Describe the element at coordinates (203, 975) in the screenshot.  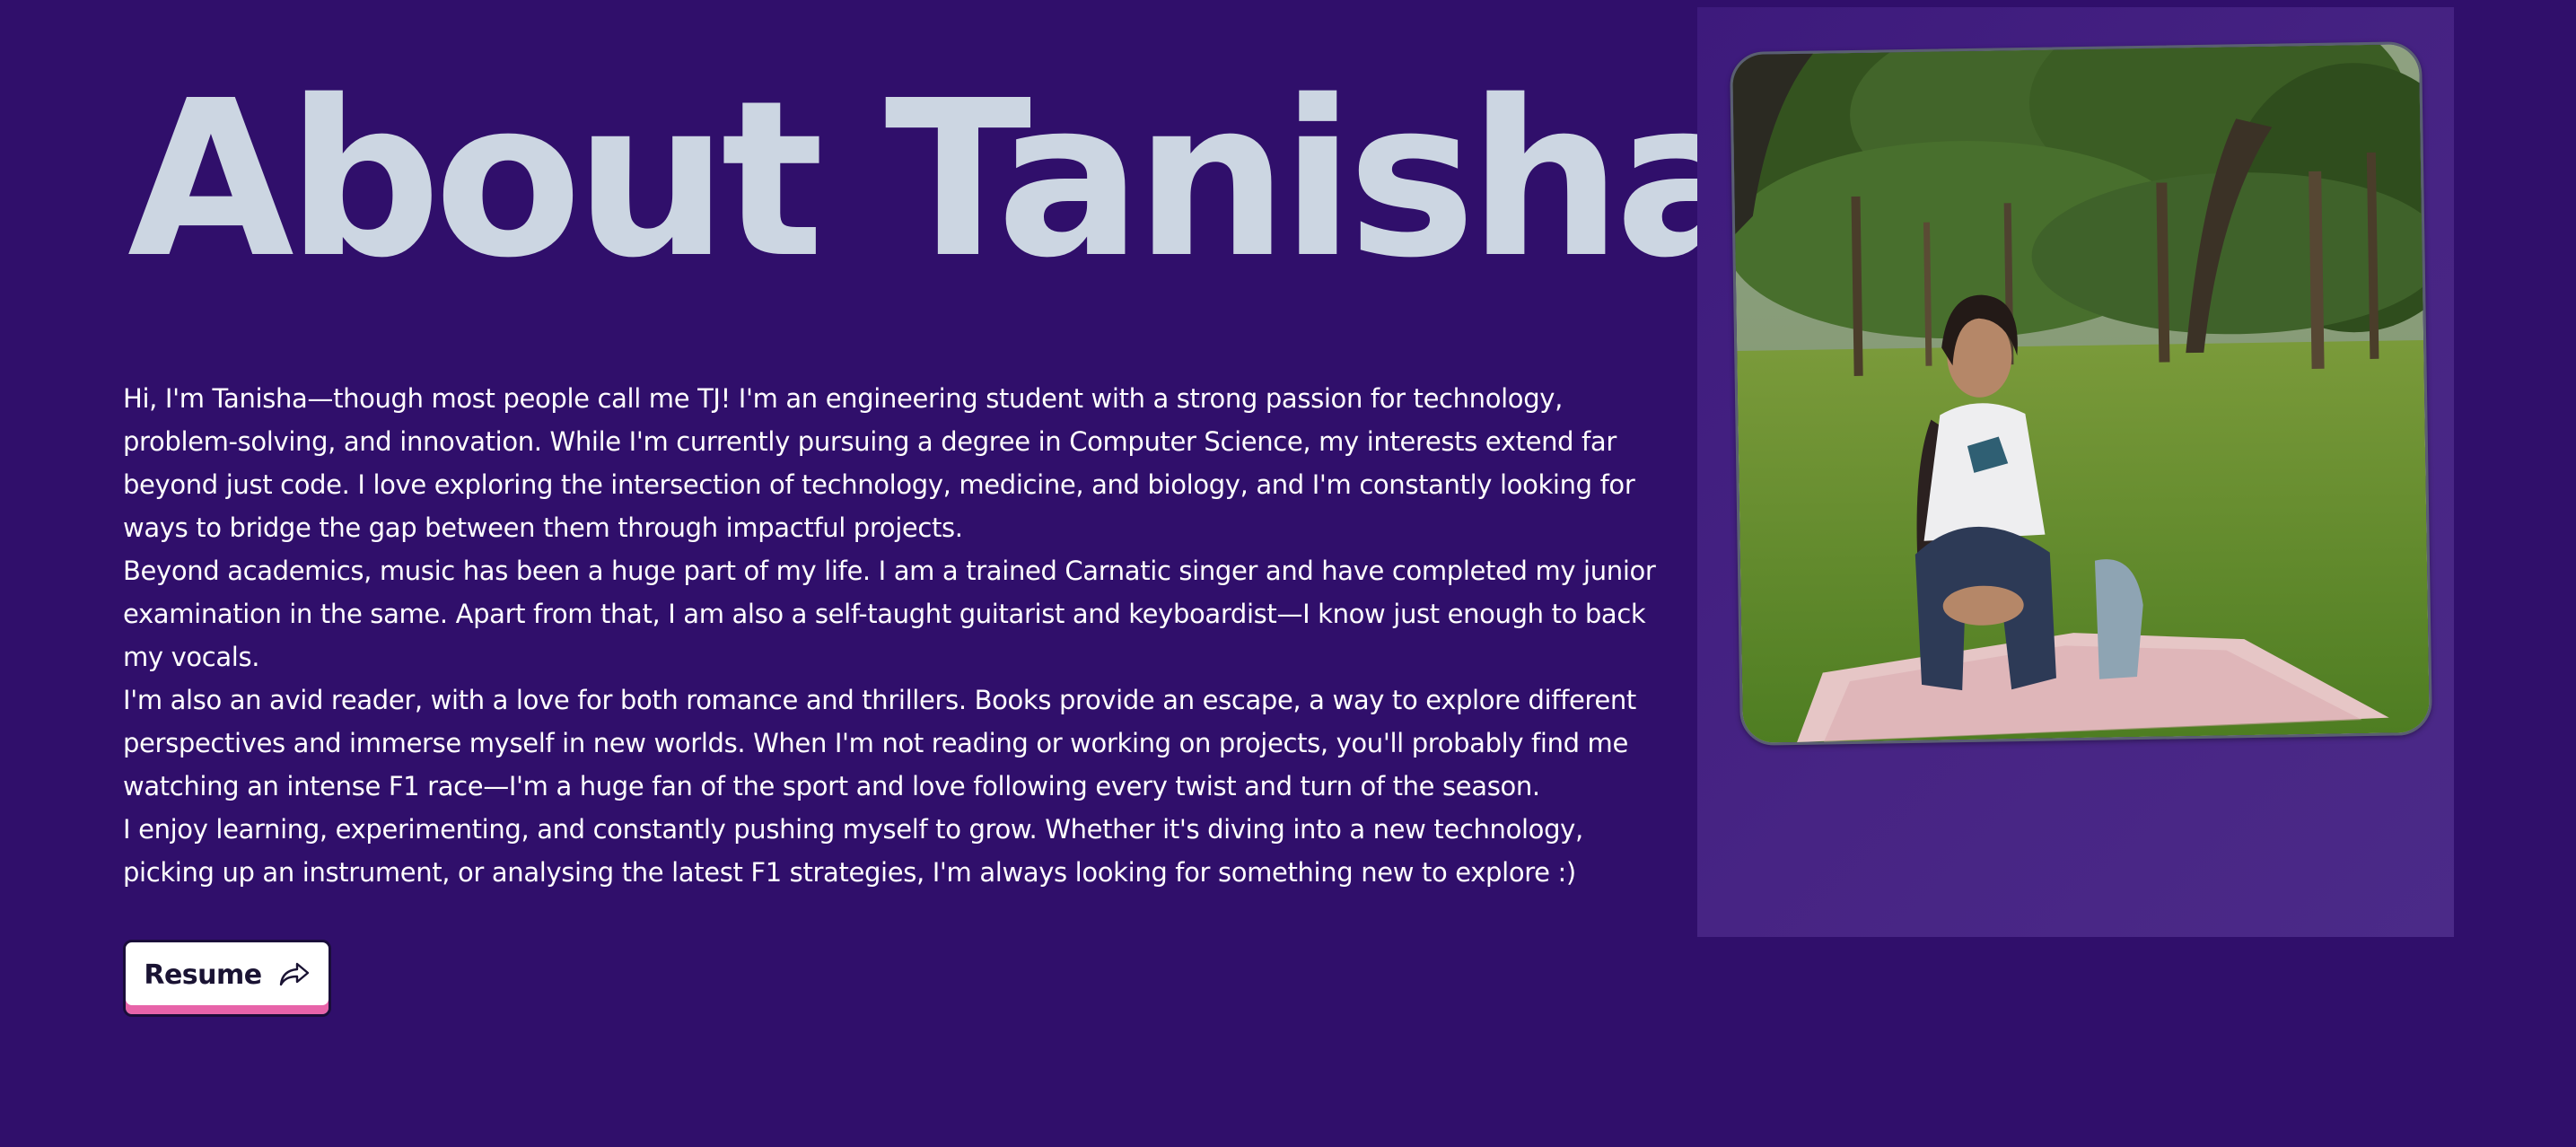
I see `resume-button-label: Resume` at that location.